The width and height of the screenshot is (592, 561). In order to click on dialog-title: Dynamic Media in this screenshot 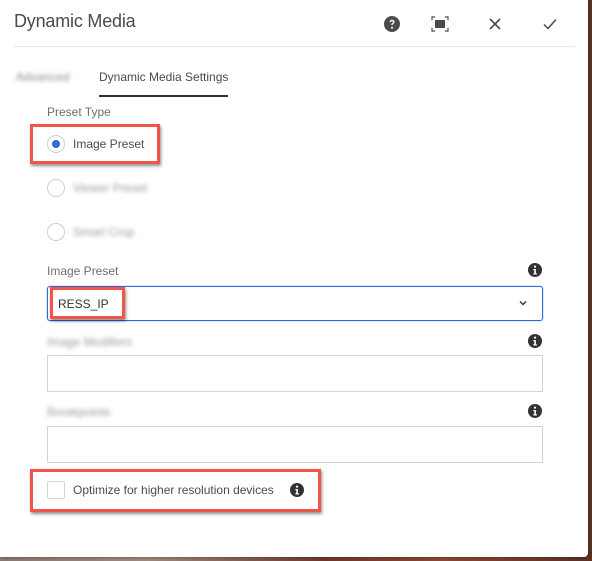, I will do `click(75, 21)`.